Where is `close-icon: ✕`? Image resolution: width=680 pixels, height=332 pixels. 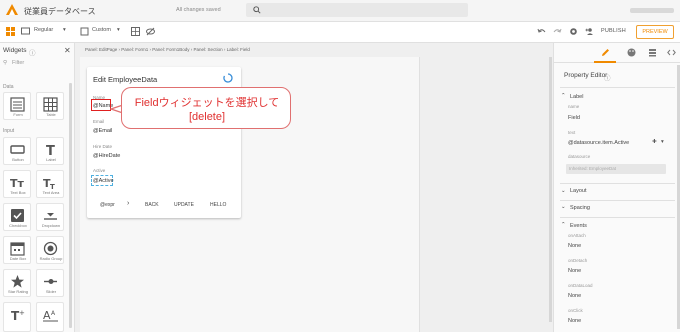 close-icon: ✕ is located at coordinates (67, 50).